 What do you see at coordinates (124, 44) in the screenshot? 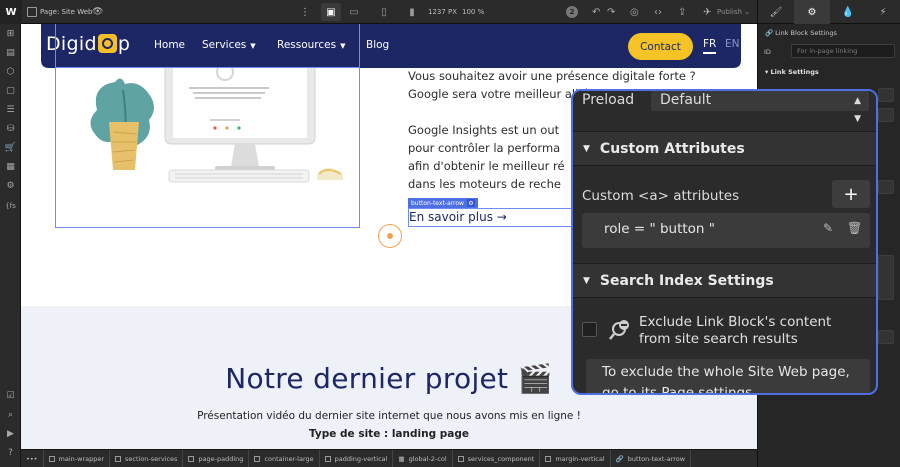
I see `logo-text-end: p` at bounding box center [124, 44].